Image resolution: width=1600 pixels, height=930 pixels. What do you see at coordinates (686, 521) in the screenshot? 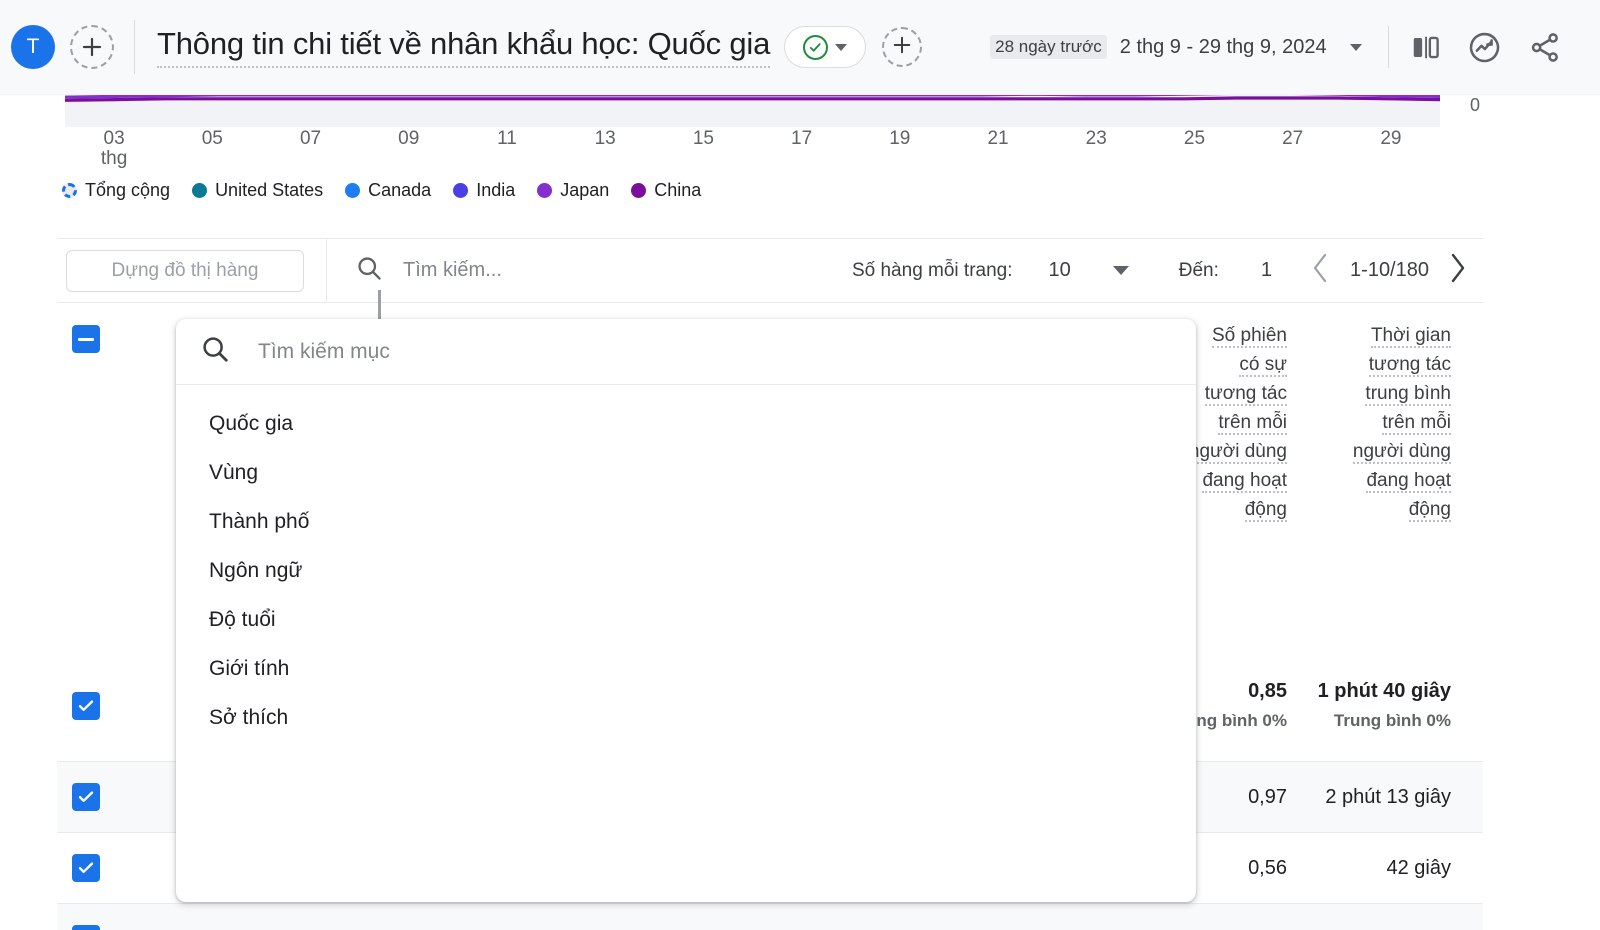
I see `dropdown-item: Thành phố` at bounding box center [686, 521].